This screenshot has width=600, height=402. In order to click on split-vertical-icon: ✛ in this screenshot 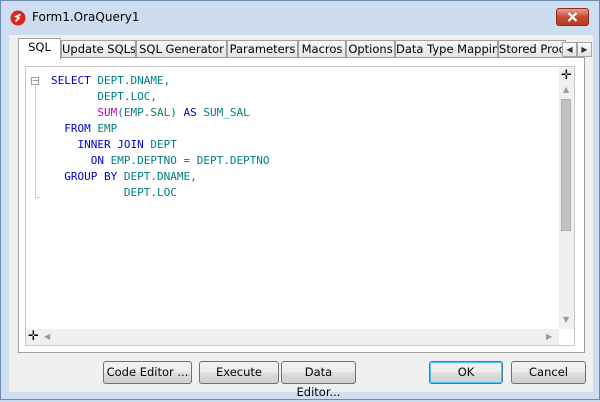, I will do `click(566, 76)`.